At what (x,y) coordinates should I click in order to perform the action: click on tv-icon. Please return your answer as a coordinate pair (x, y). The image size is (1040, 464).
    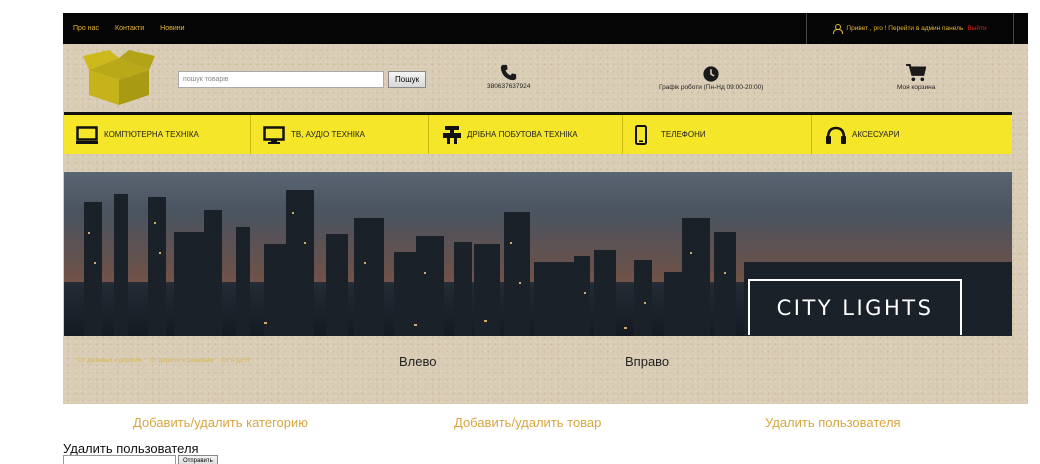
    Looking at the image, I should click on (274, 134).